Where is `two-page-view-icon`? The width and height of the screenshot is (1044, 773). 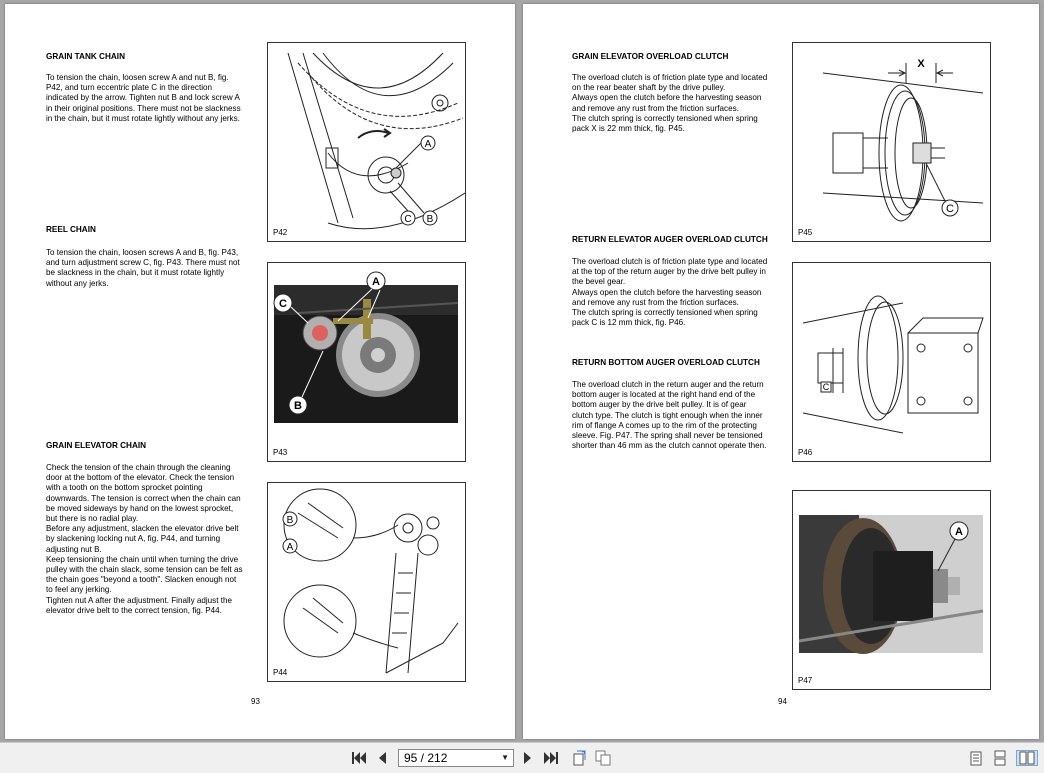
two-page-view-icon is located at coordinates (1027, 758).